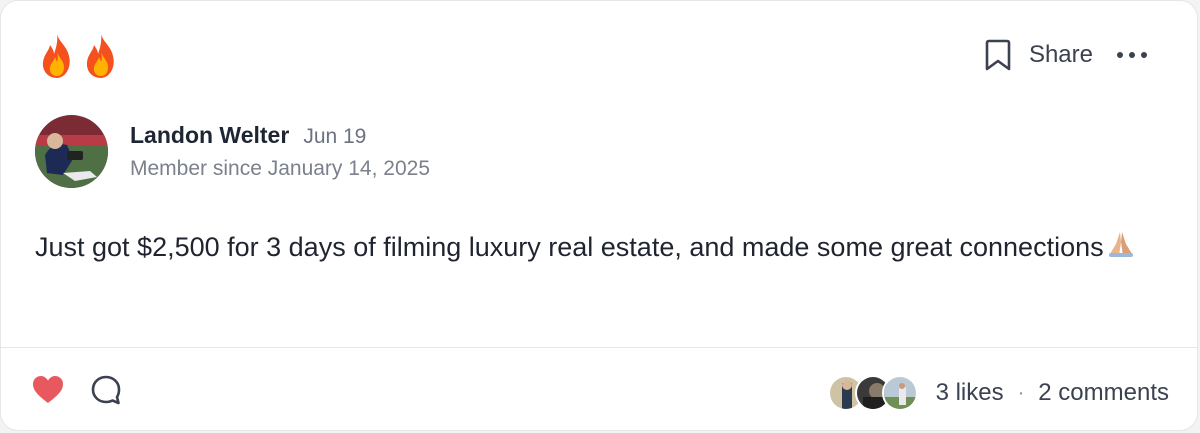 This screenshot has height=433, width=1200. Describe the element at coordinates (335, 136) in the screenshot. I see `post-date: Jun 19` at that location.